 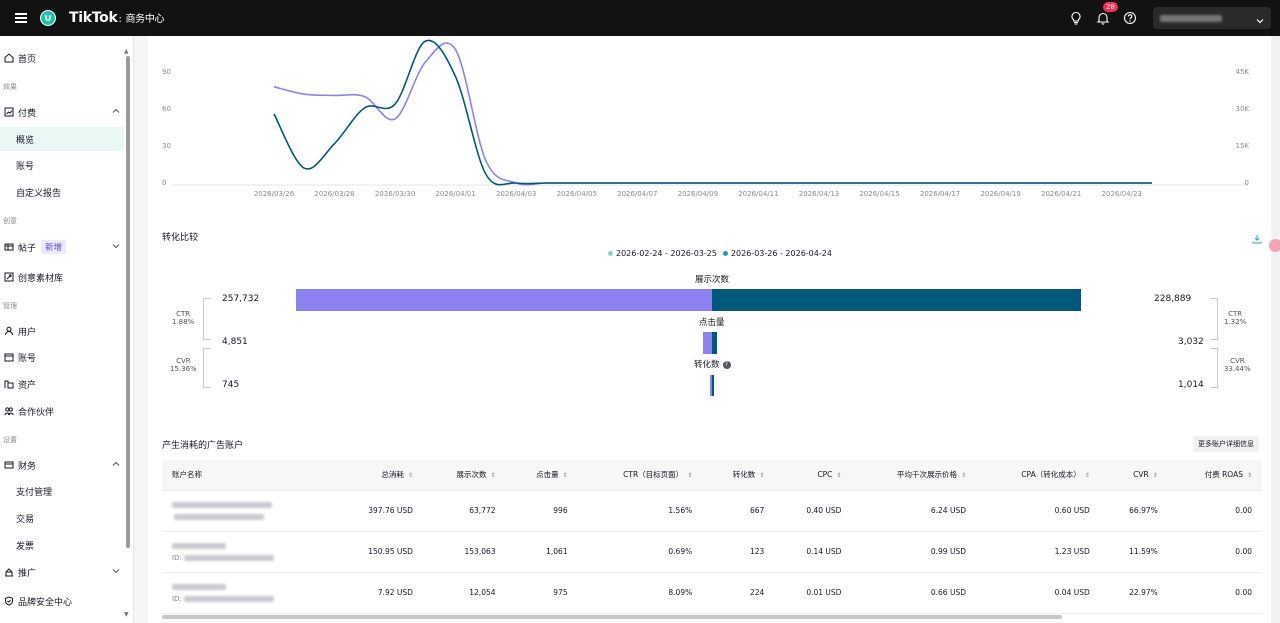 I want to click on impressions-previous-value: 257,732, so click(x=241, y=299).